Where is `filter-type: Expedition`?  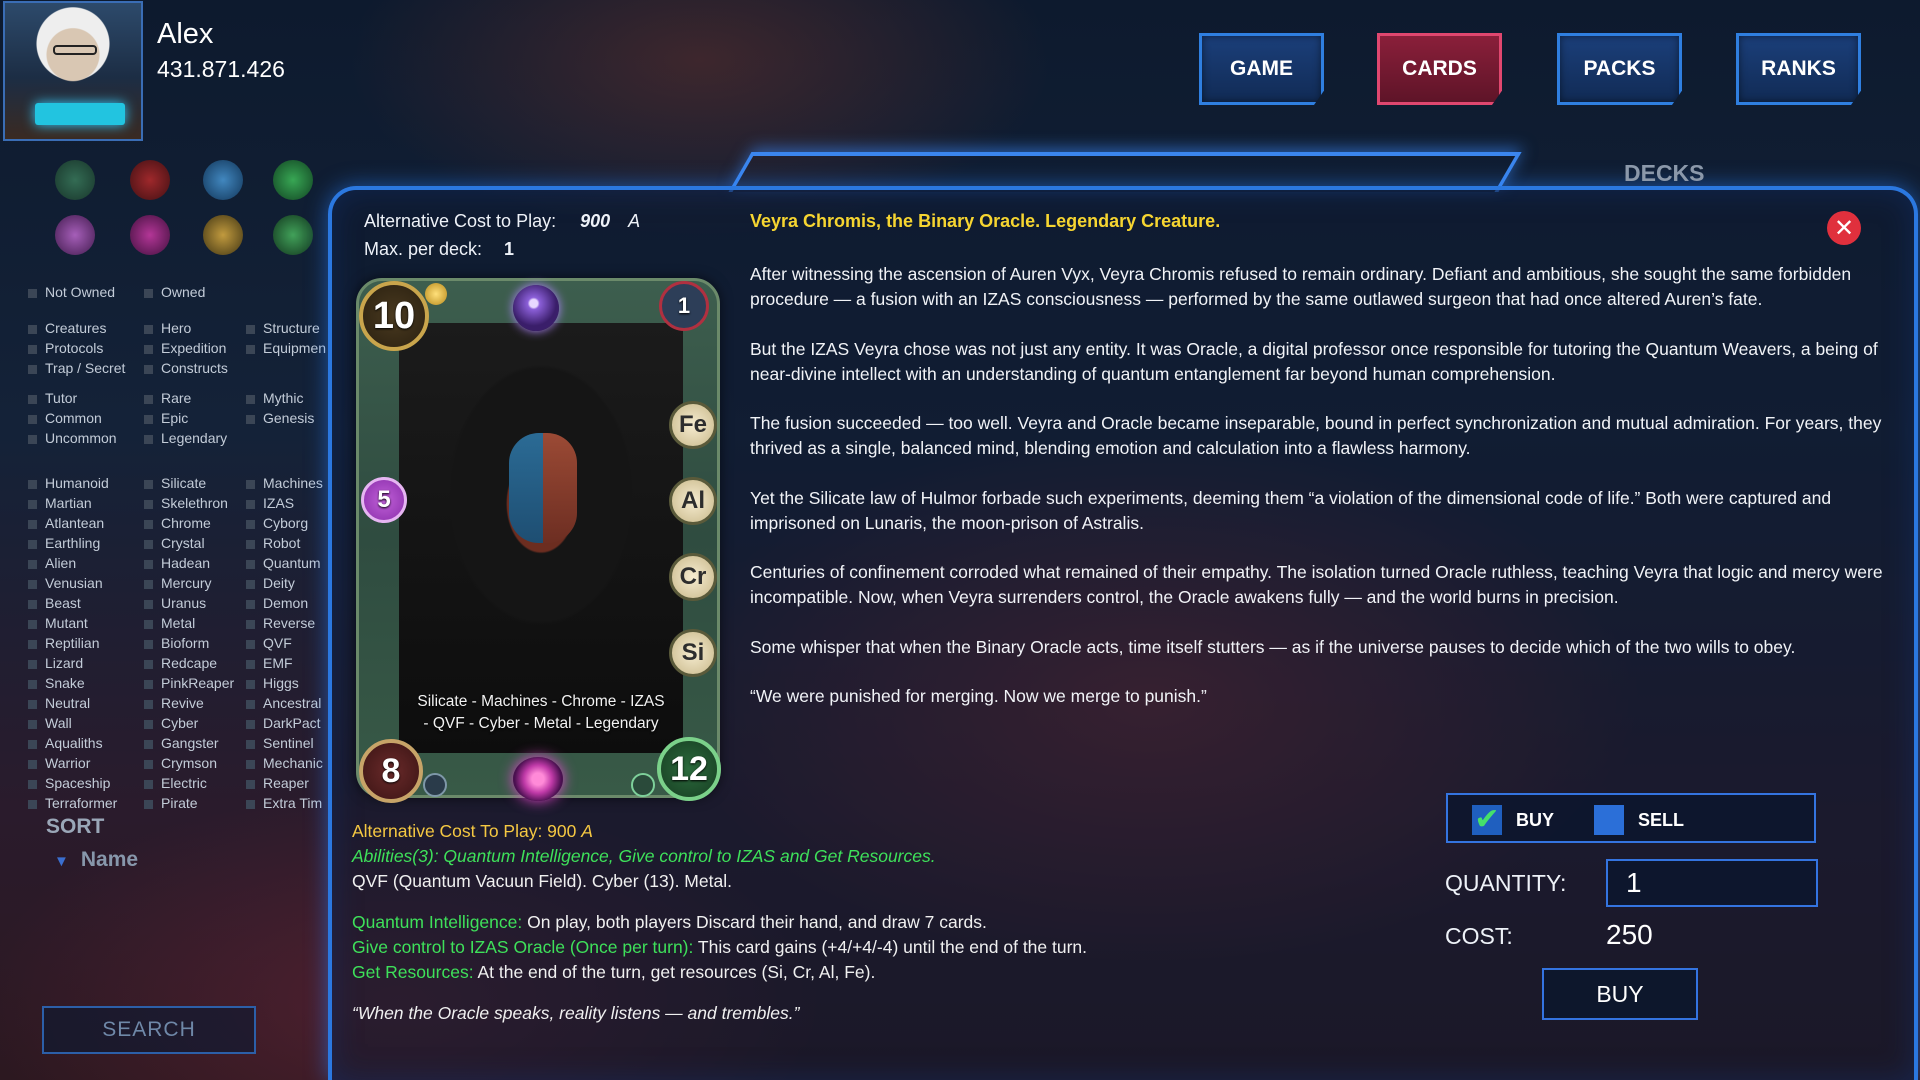 filter-type: Expedition is located at coordinates (185, 348).